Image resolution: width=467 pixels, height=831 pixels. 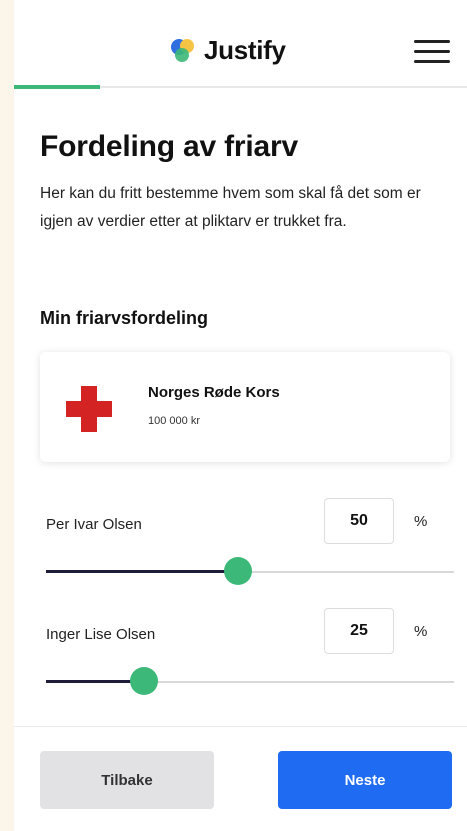 What do you see at coordinates (214, 392) in the screenshot?
I see `charity-name: Norges Røde Kors` at bounding box center [214, 392].